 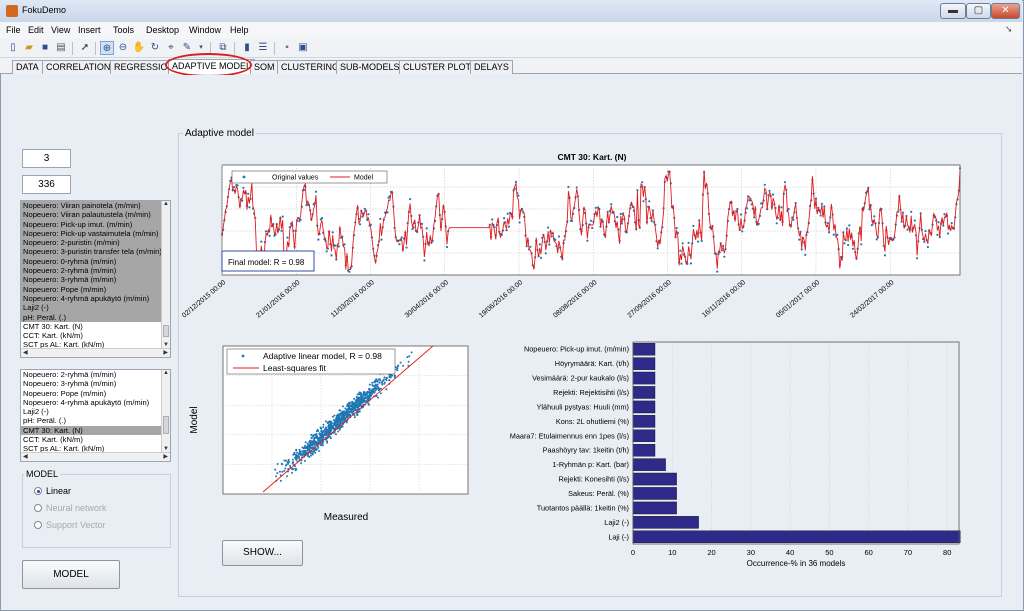 I want to click on menu-help: Help, so click(x=239, y=30).